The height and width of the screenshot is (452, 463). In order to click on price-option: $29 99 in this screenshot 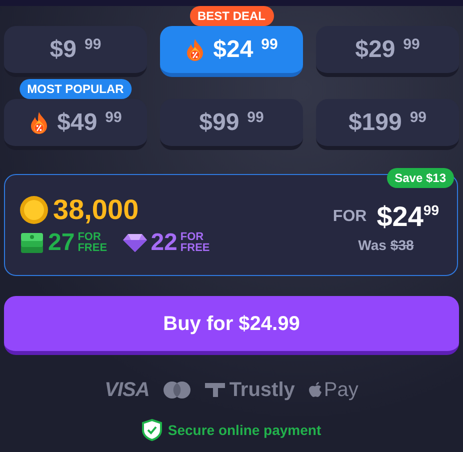, I will do `click(387, 51)`.